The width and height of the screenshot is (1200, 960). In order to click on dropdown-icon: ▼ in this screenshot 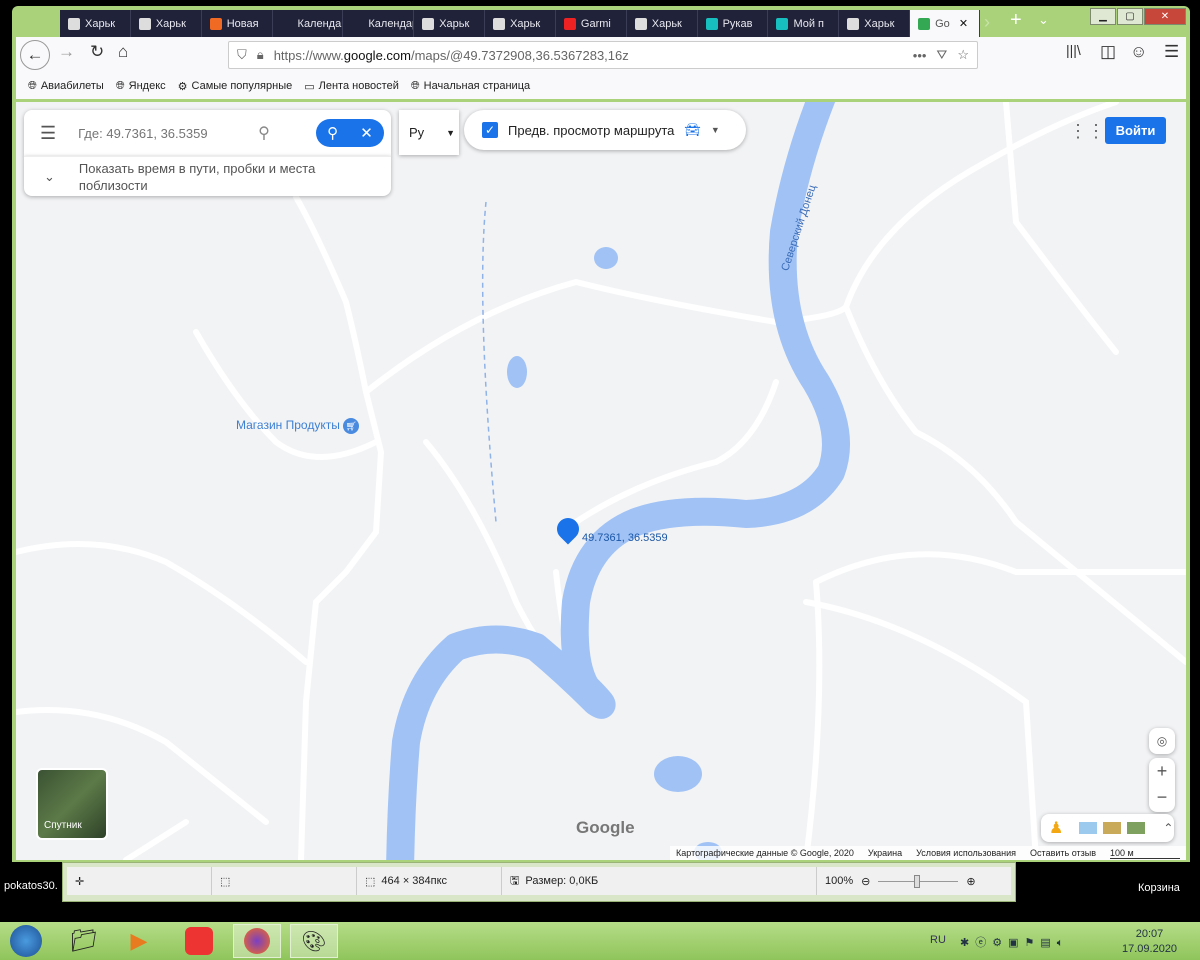, I will do `click(715, 130)`.